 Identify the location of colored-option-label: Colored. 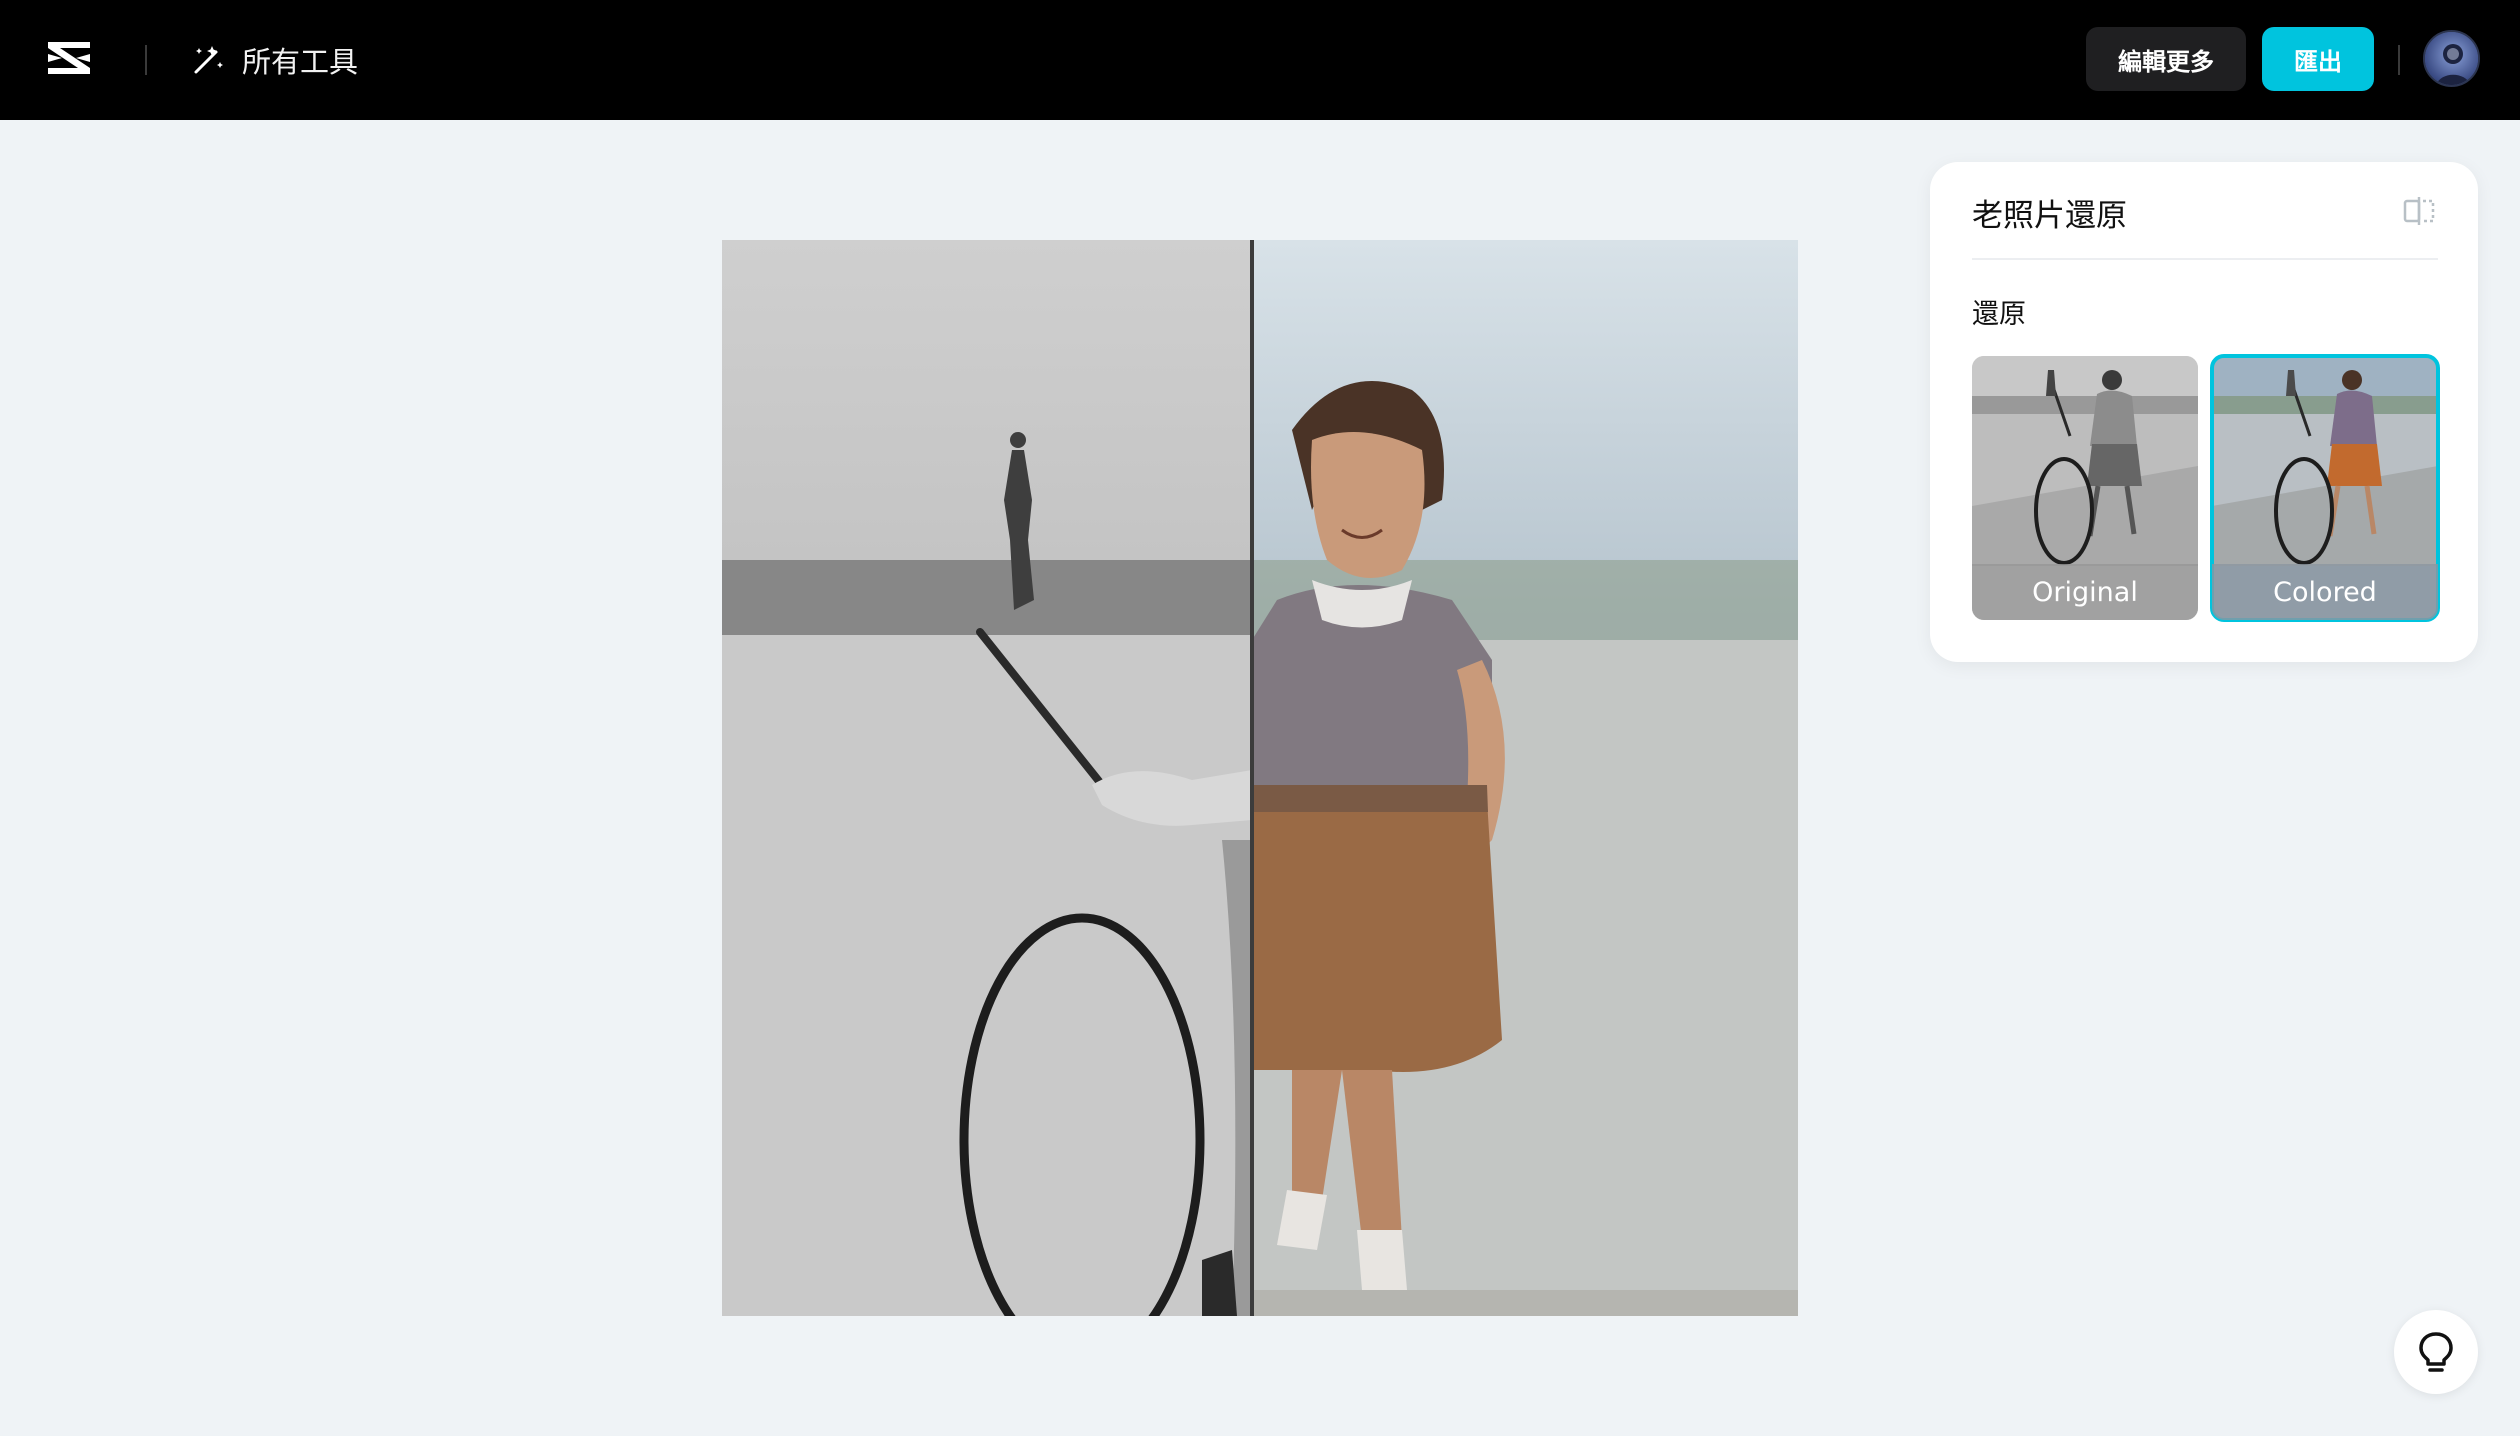
(2325, 592).